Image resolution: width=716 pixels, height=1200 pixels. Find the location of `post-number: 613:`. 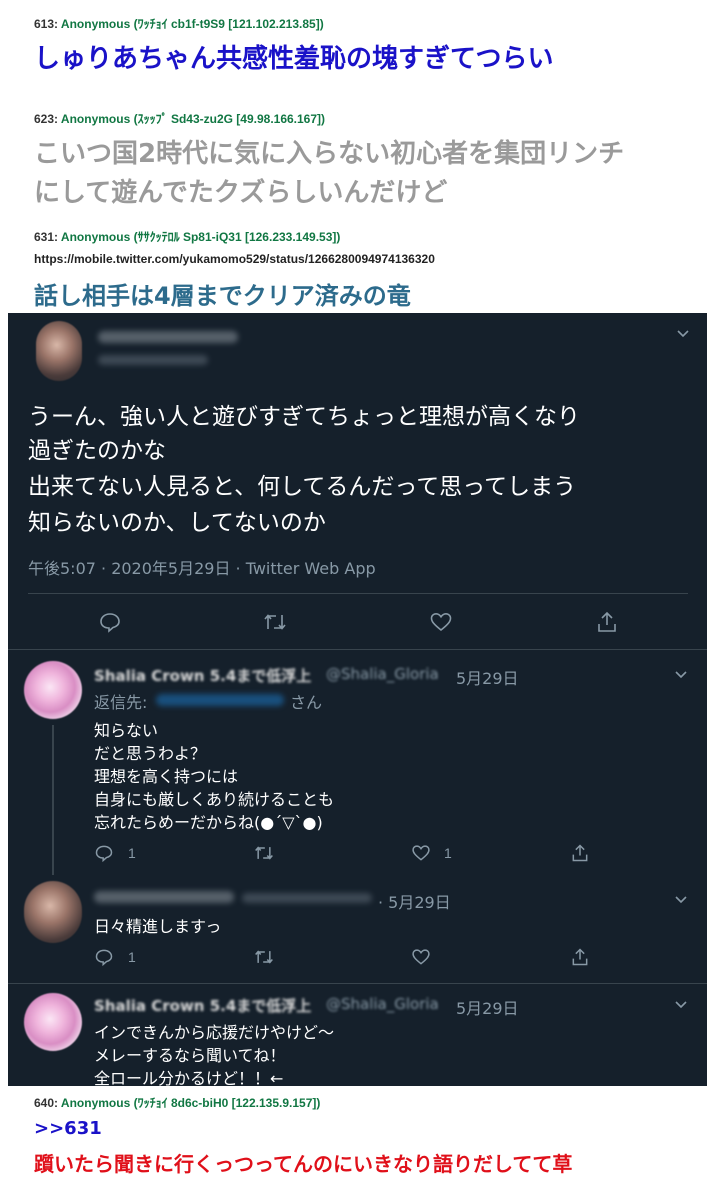

post-number: 613: is located at coordinates (46, 24).